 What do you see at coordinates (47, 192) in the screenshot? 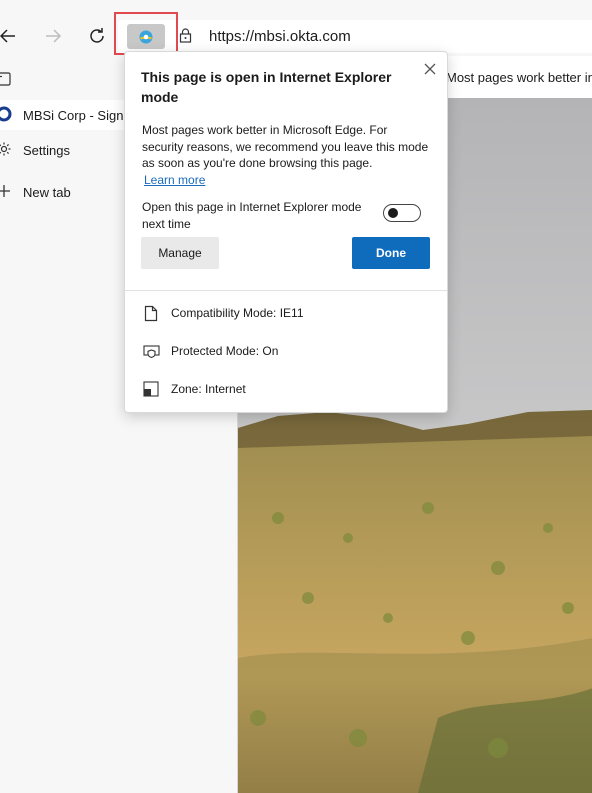
I see `sidebar-item-label: New tab` at bounding box center [47, 192].